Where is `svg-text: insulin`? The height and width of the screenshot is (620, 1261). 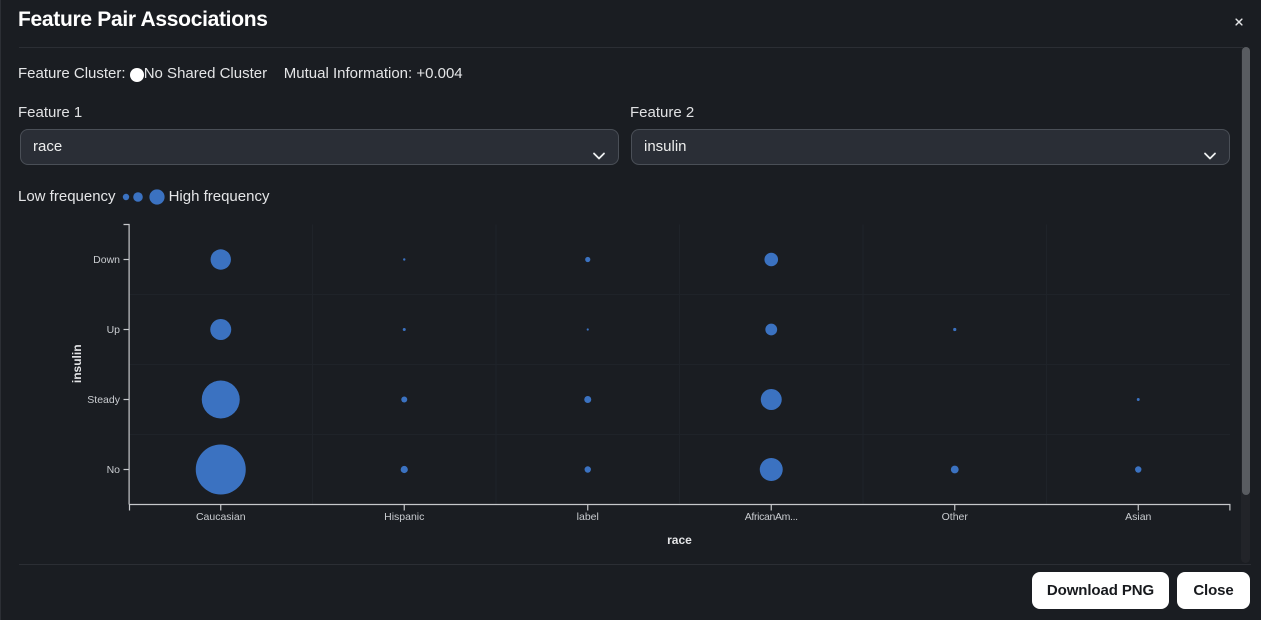 svg-text: insulin is located at coordinates (77, 363).